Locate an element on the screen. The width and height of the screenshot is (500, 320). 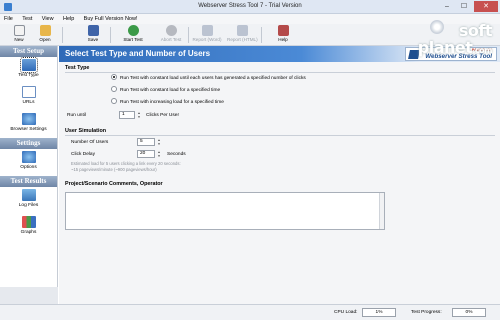
nav-header-test-results: Test Results is located at coordinates (28, 181).